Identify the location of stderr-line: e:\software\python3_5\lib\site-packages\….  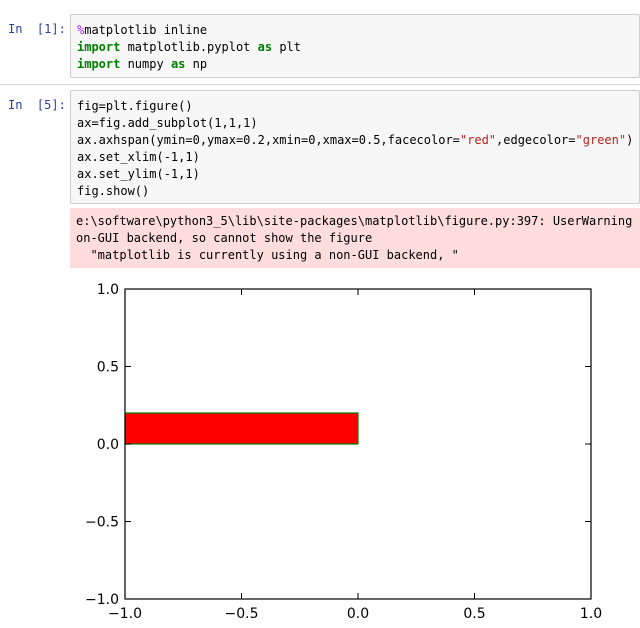
(355, 221).